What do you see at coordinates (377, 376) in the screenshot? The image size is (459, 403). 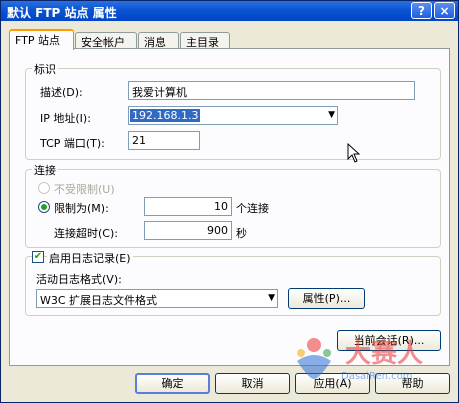 I see `watermark-url: DasaiRen.com` at bounding box center [377, 376].